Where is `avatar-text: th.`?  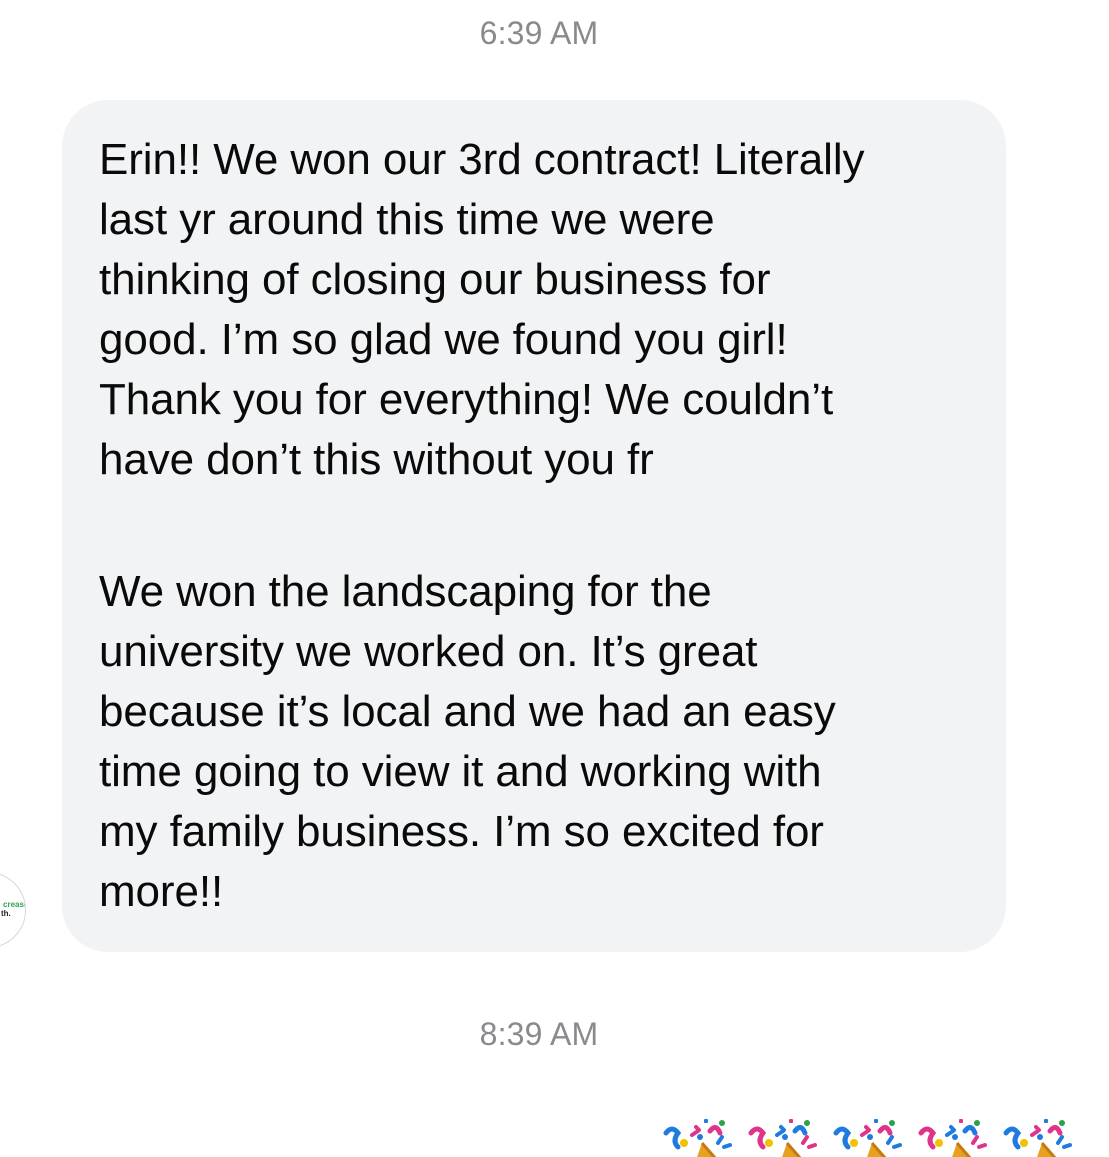 avatar-text: th. is located at coordinates (6, 913).